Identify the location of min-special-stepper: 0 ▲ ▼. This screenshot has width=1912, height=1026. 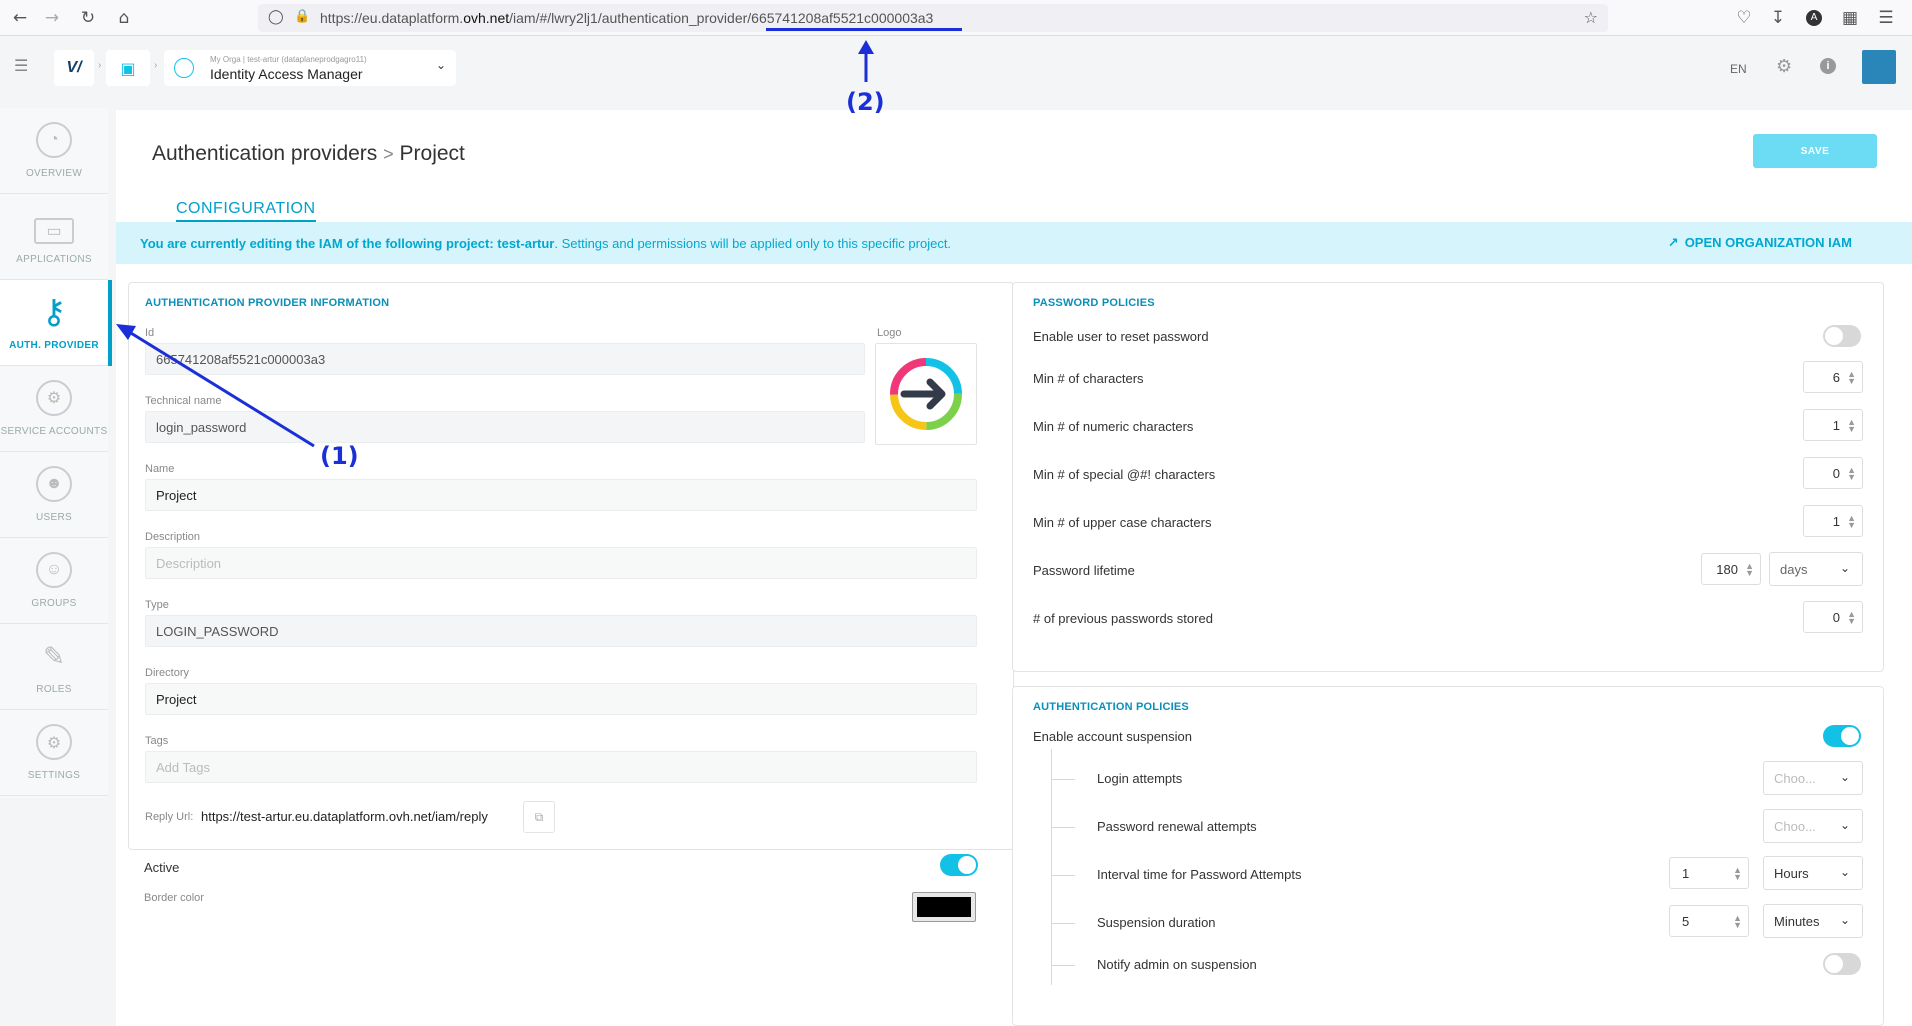
(1833, 473).